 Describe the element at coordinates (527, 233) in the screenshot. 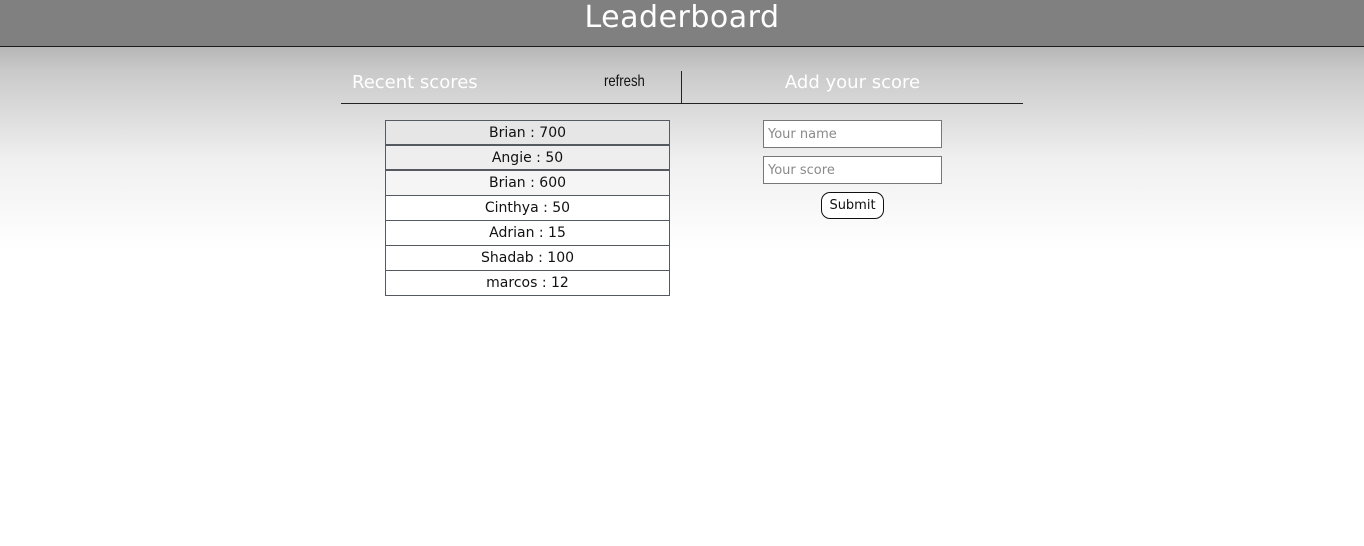

I see `score-row: Adrian : 15` at that location.